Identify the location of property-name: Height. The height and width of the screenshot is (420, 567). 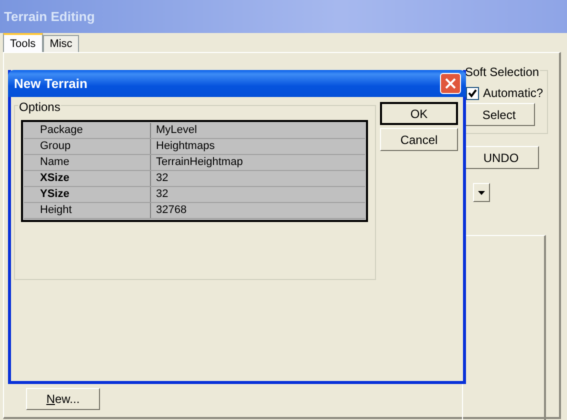
(87, 210).